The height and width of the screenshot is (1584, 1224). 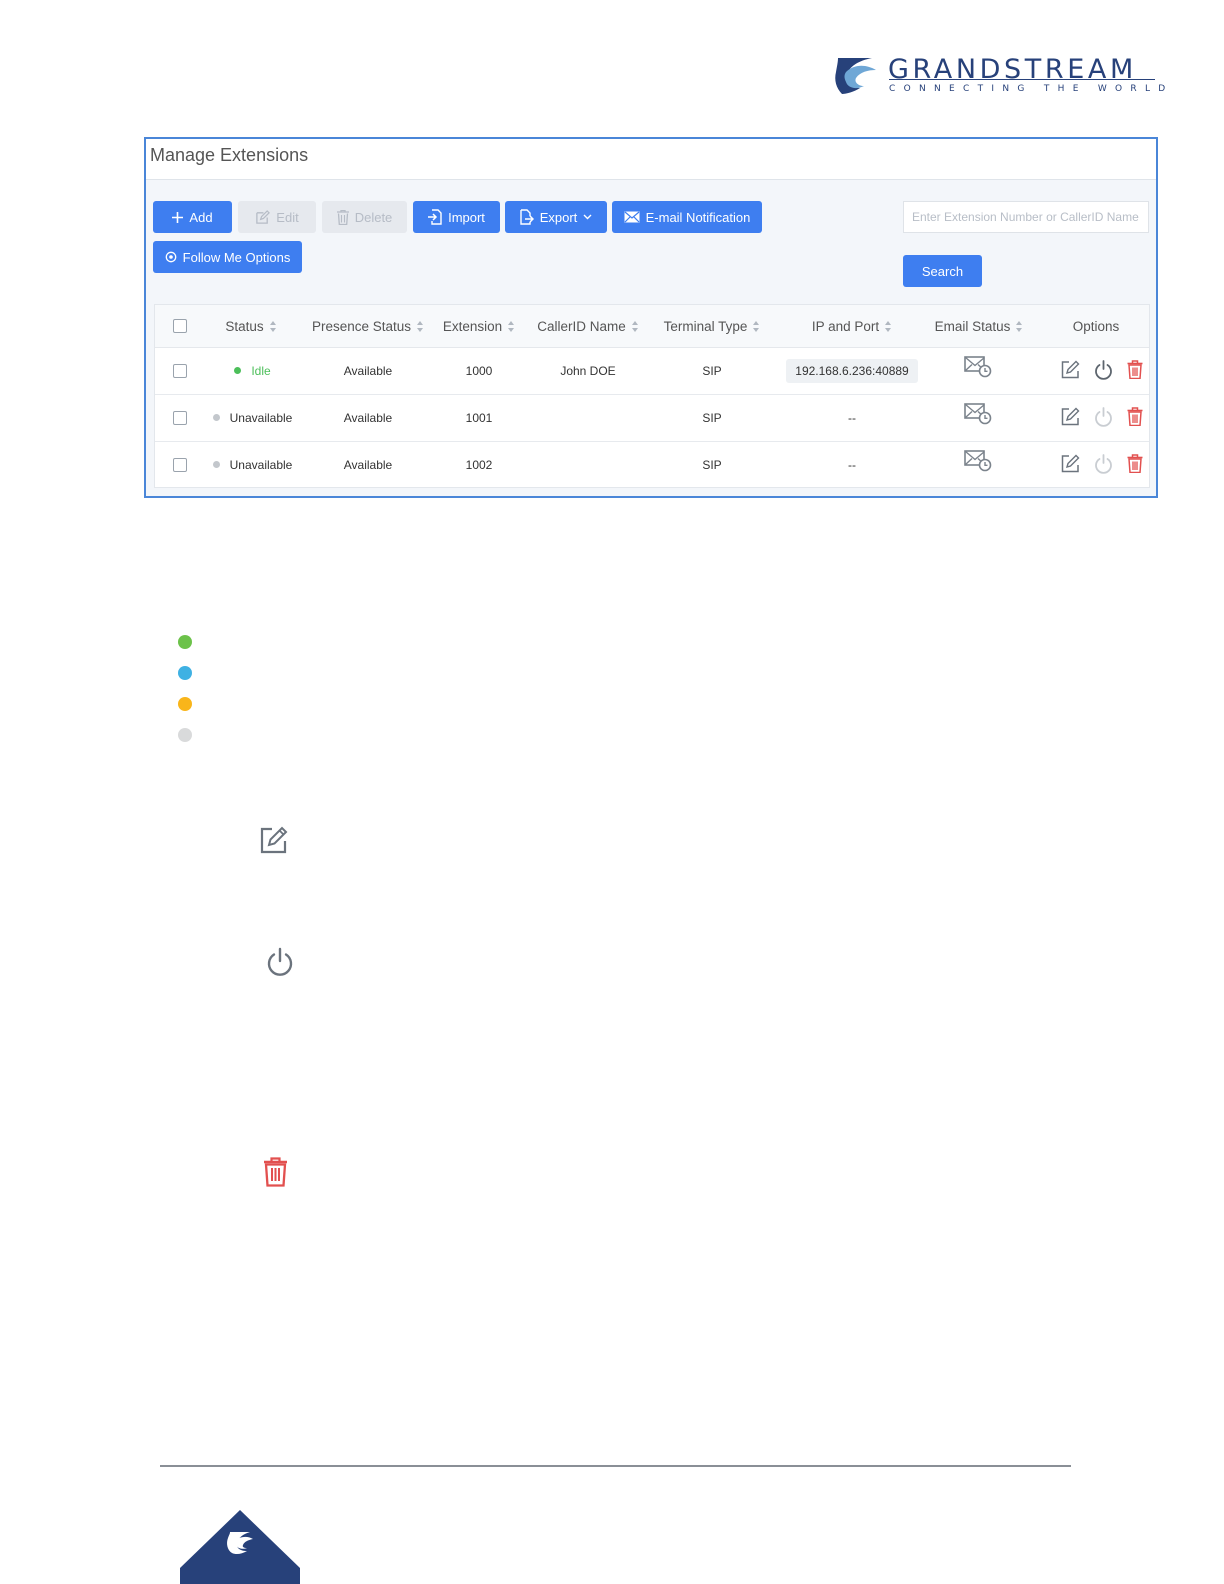 I want to click on ip-cell: 192.168.6.236:40889, so click(x=852, y=370).